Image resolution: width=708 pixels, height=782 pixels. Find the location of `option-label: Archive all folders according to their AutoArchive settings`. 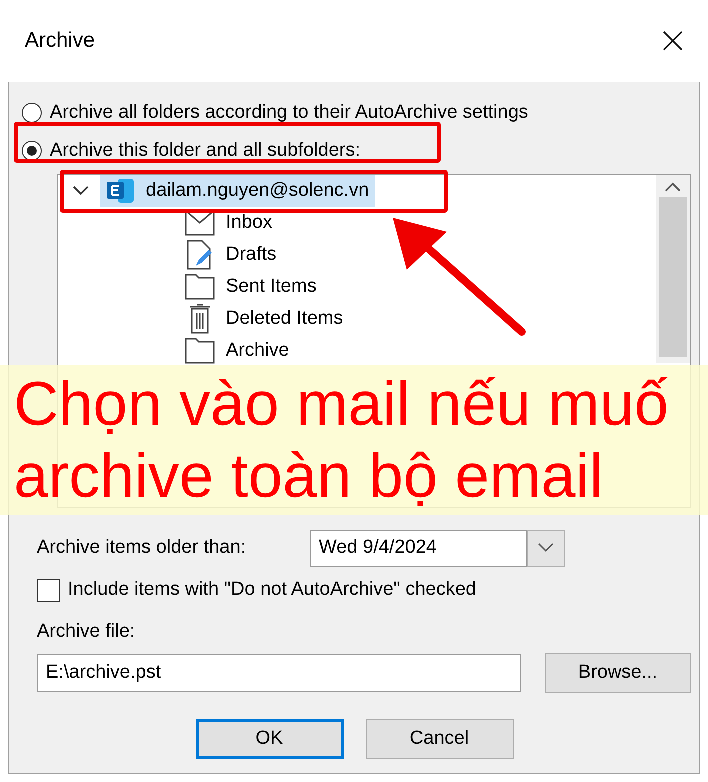

option-label: Archive all folders according to their AutoArchive settings is located at coordinates (289, 113).